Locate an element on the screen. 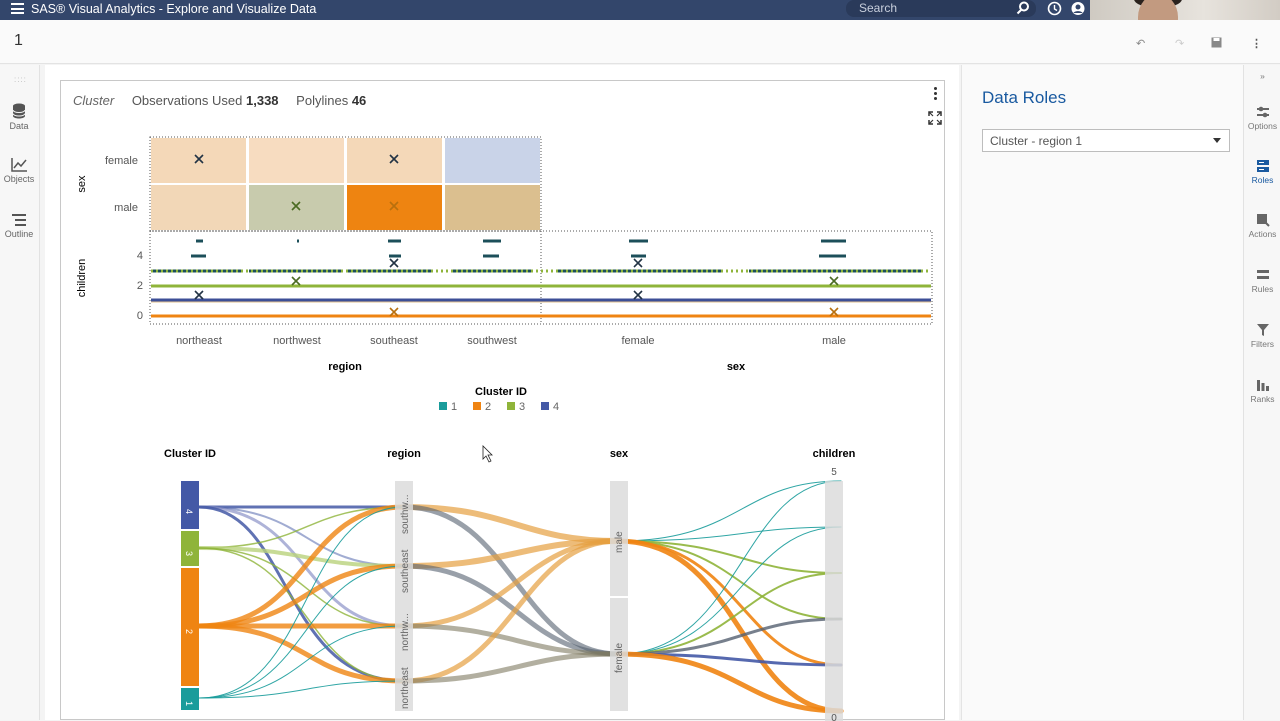  children-lanes is located at coordinates (541, 277).